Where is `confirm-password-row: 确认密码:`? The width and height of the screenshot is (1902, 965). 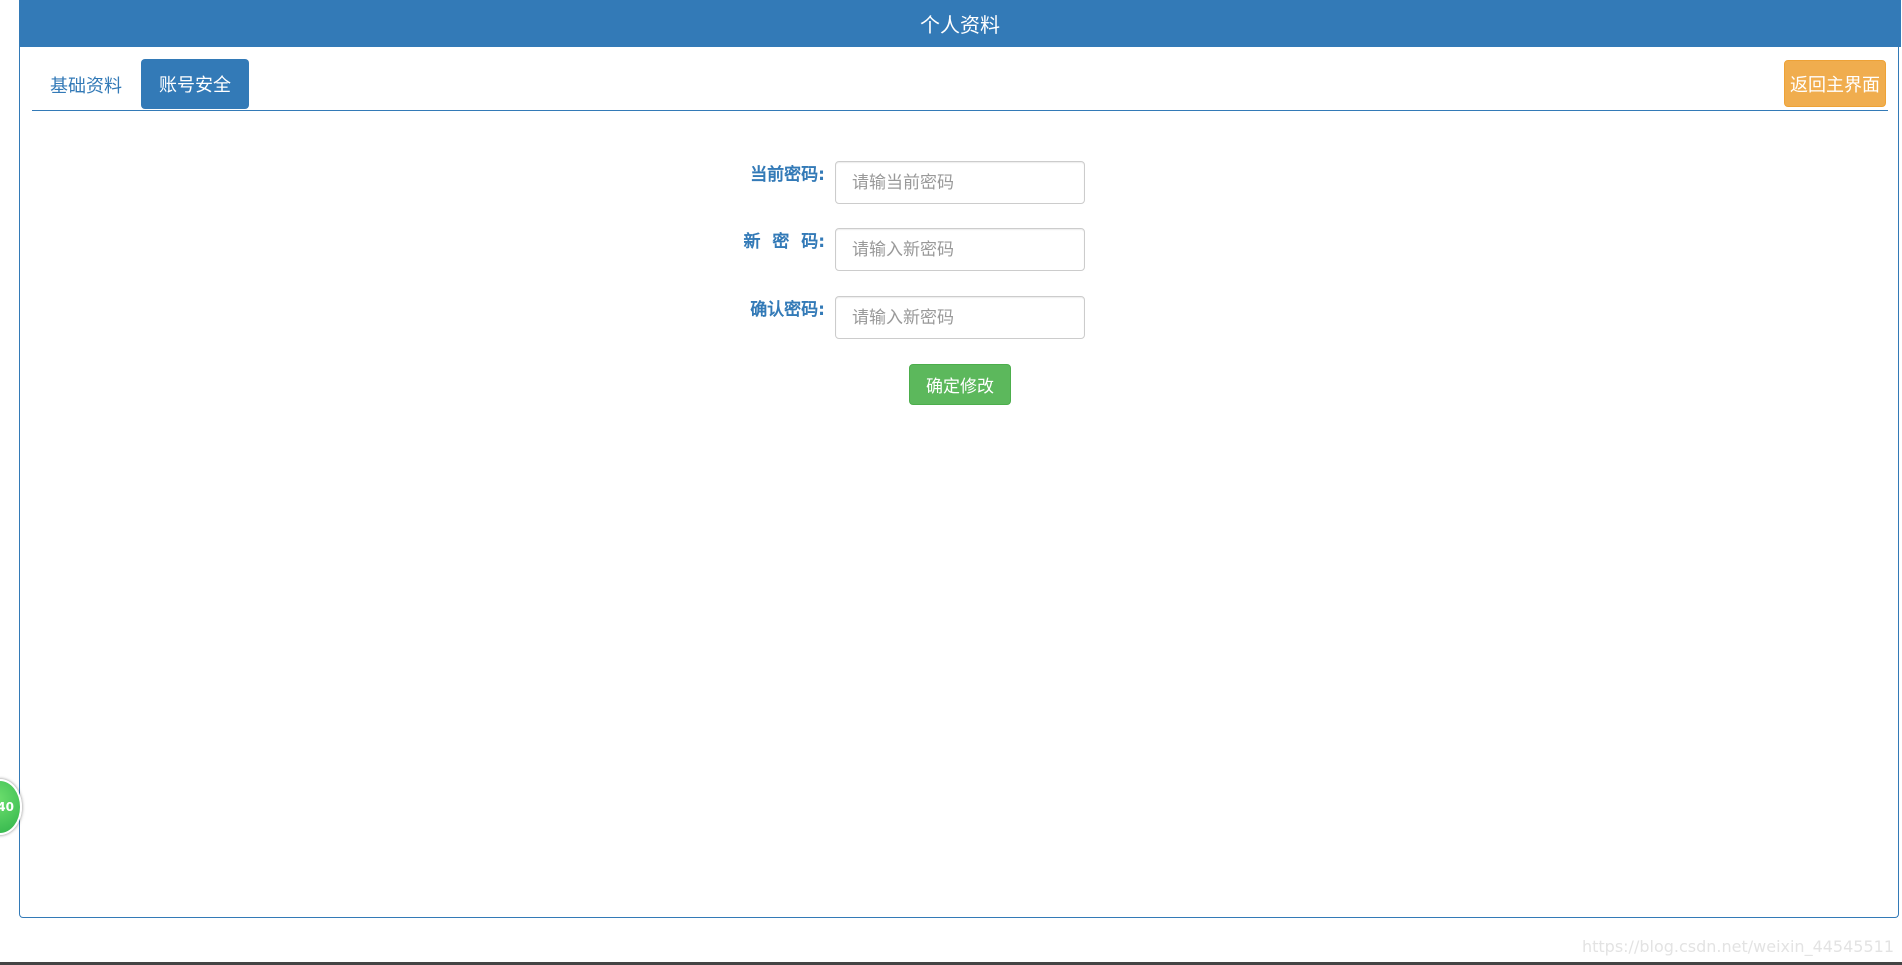
confirm-password-row: 确认密码: is located at coordinates (900, 317).